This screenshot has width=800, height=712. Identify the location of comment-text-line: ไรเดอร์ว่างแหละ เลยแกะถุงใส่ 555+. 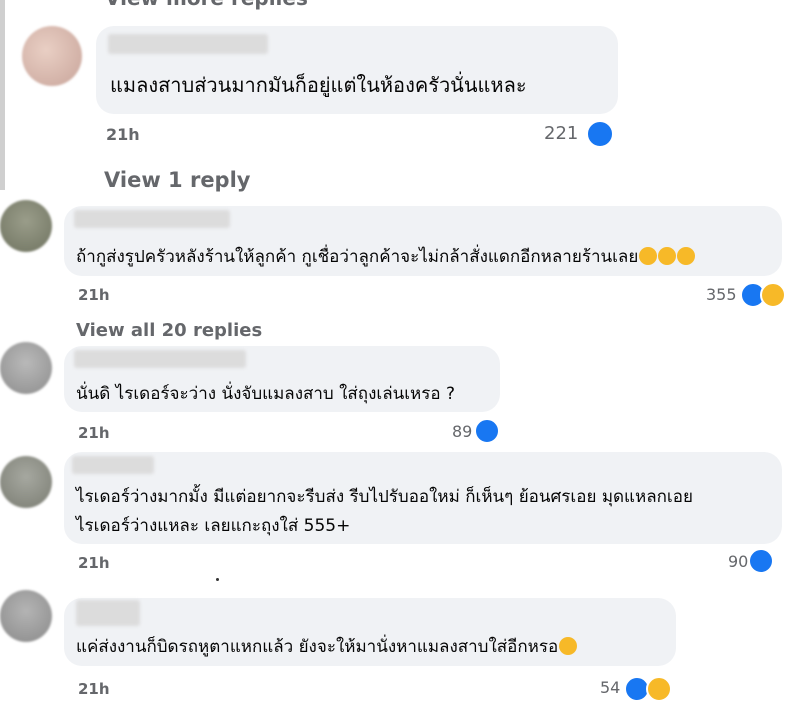
(213, 526).